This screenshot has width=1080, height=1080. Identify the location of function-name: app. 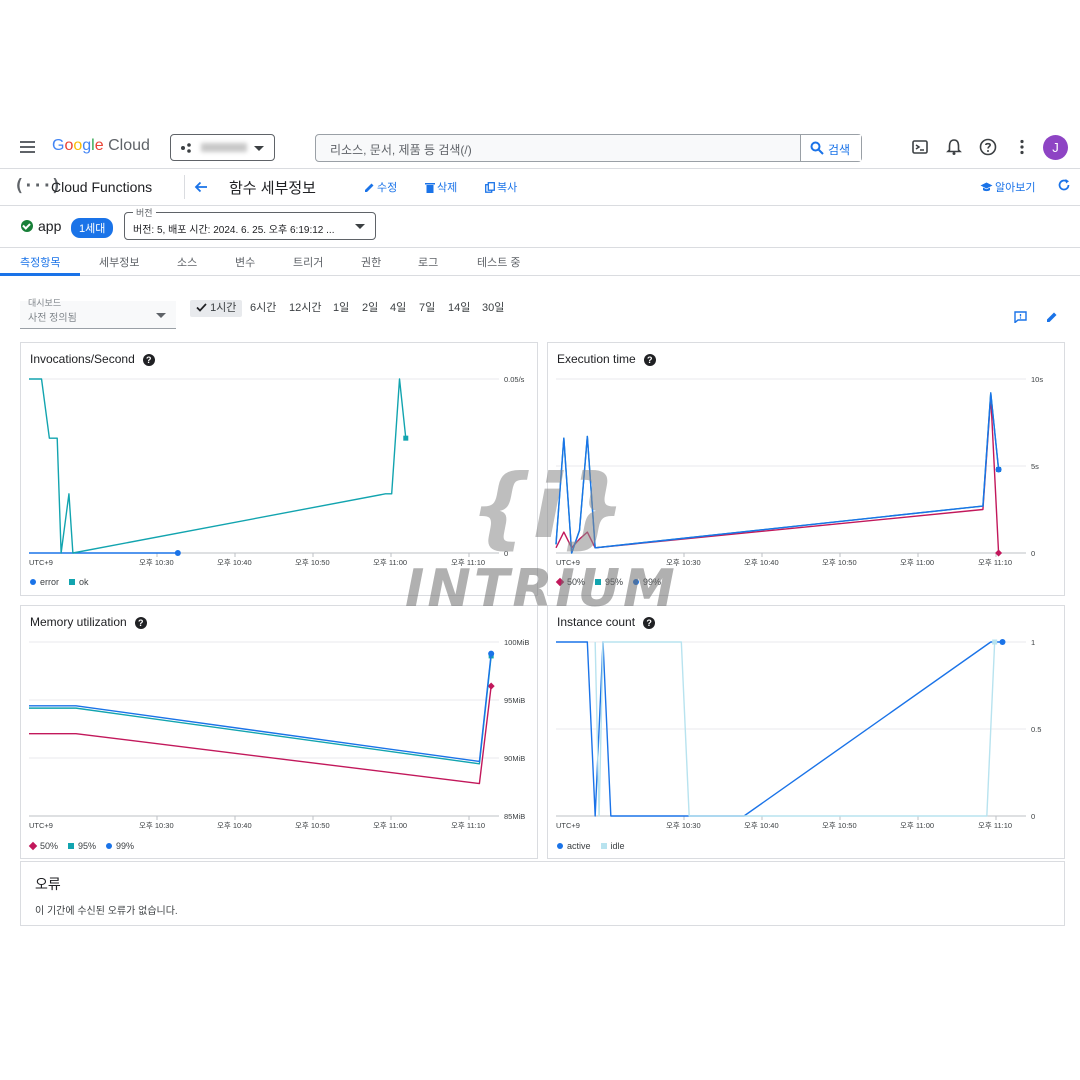
(50, 226).